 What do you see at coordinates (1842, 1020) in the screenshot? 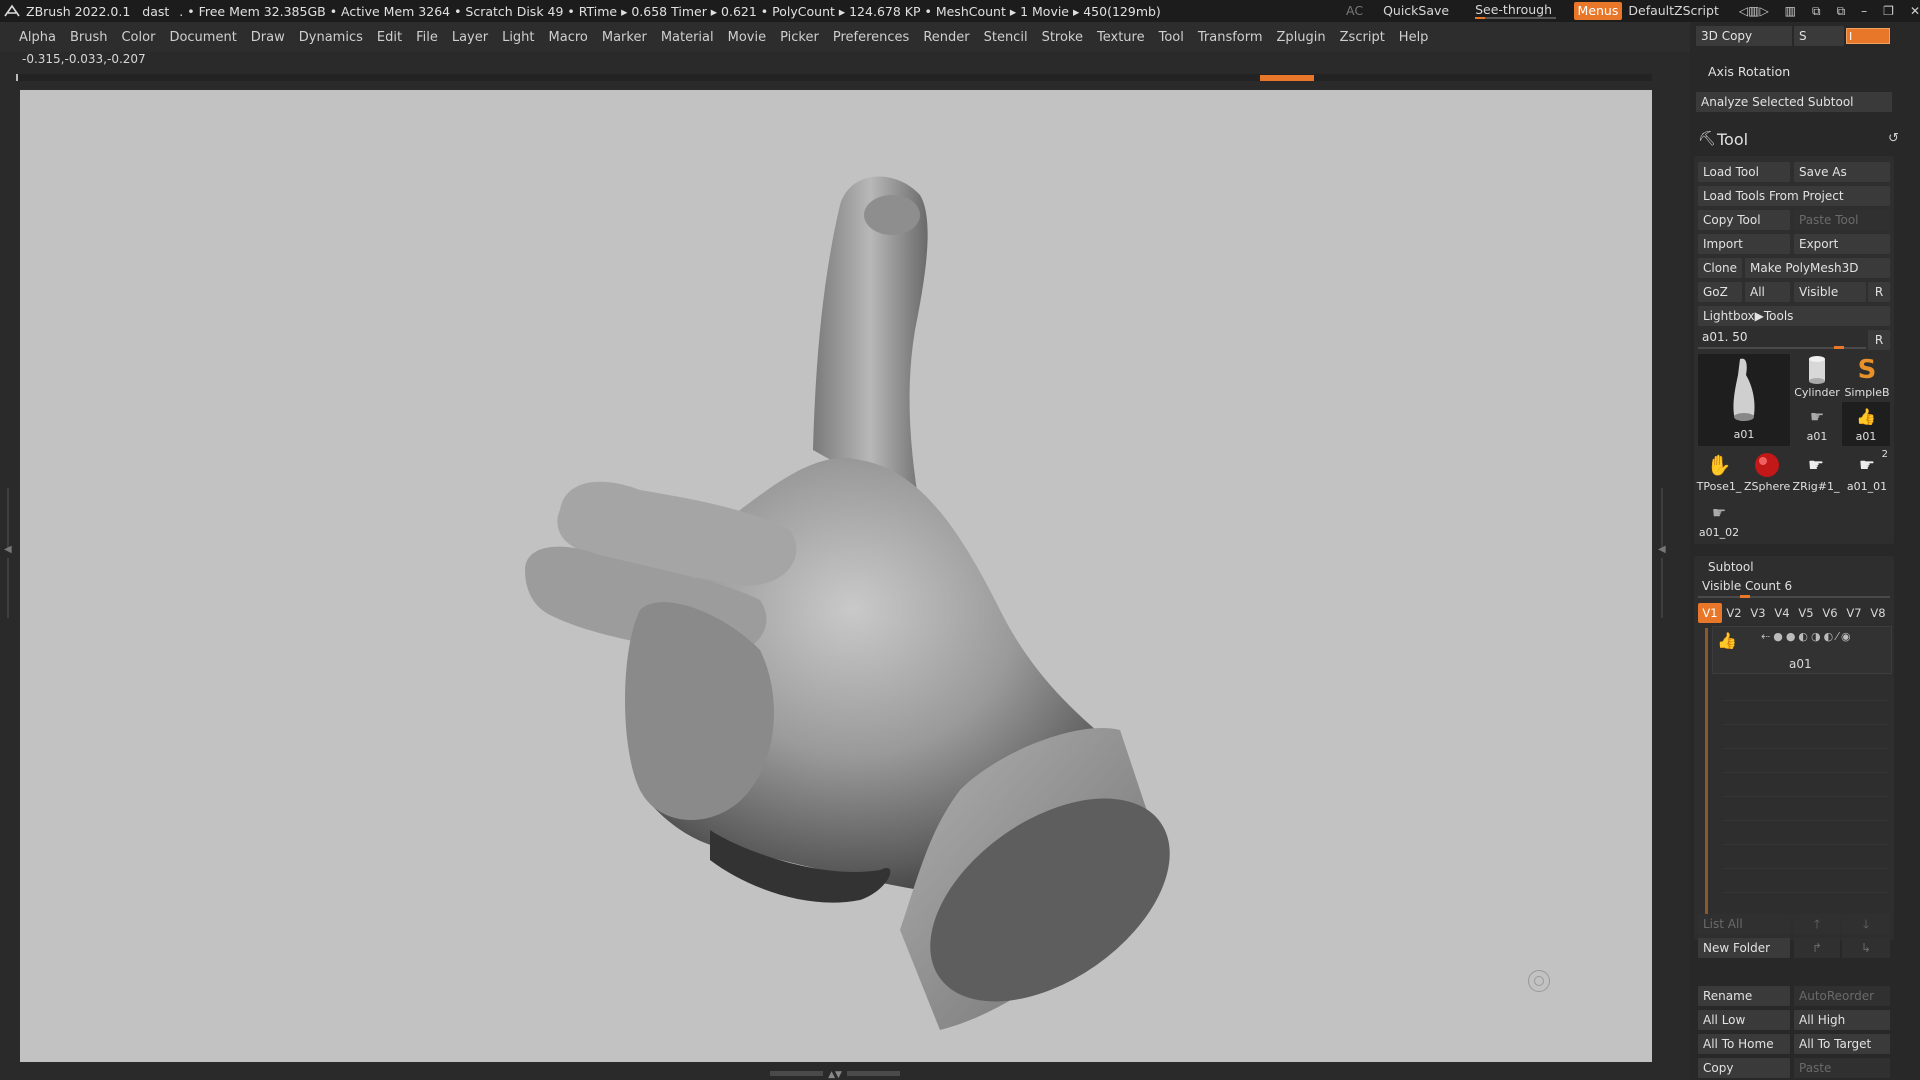
I see `all-high-button: All High` at bounding box center [1842, 1020].